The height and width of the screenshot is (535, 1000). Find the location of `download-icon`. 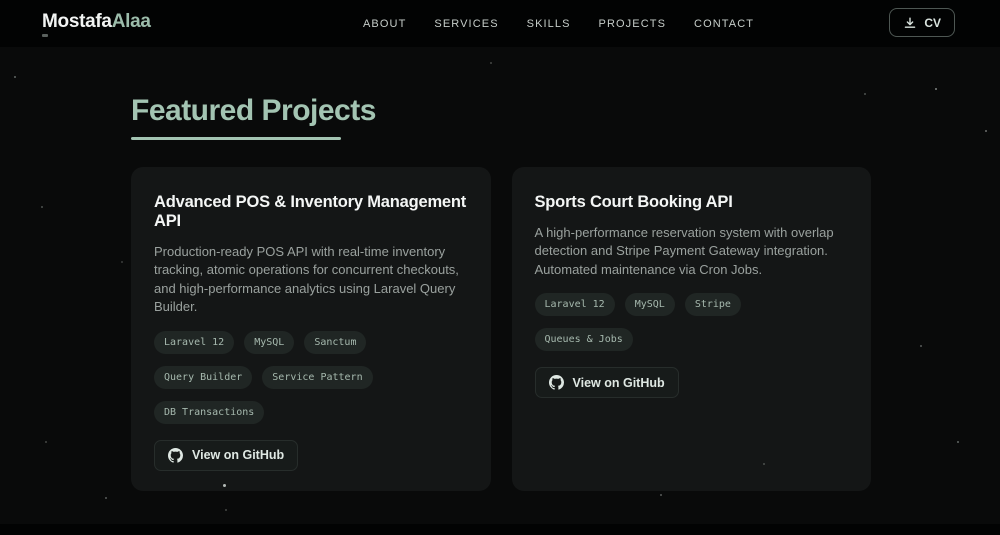

download-icon is located at coordinates (910, 23).